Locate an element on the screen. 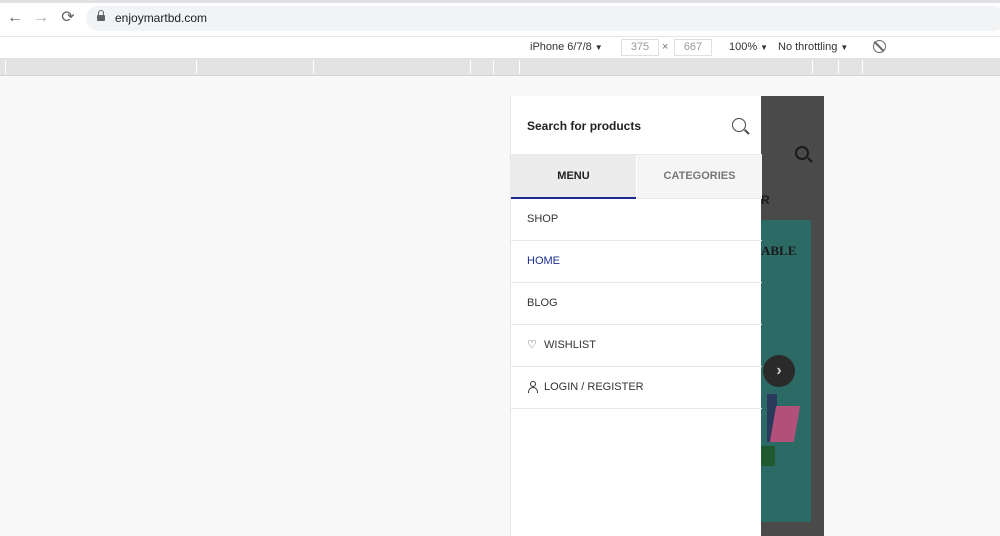  lock-icon is located at coordinates (101, 16).